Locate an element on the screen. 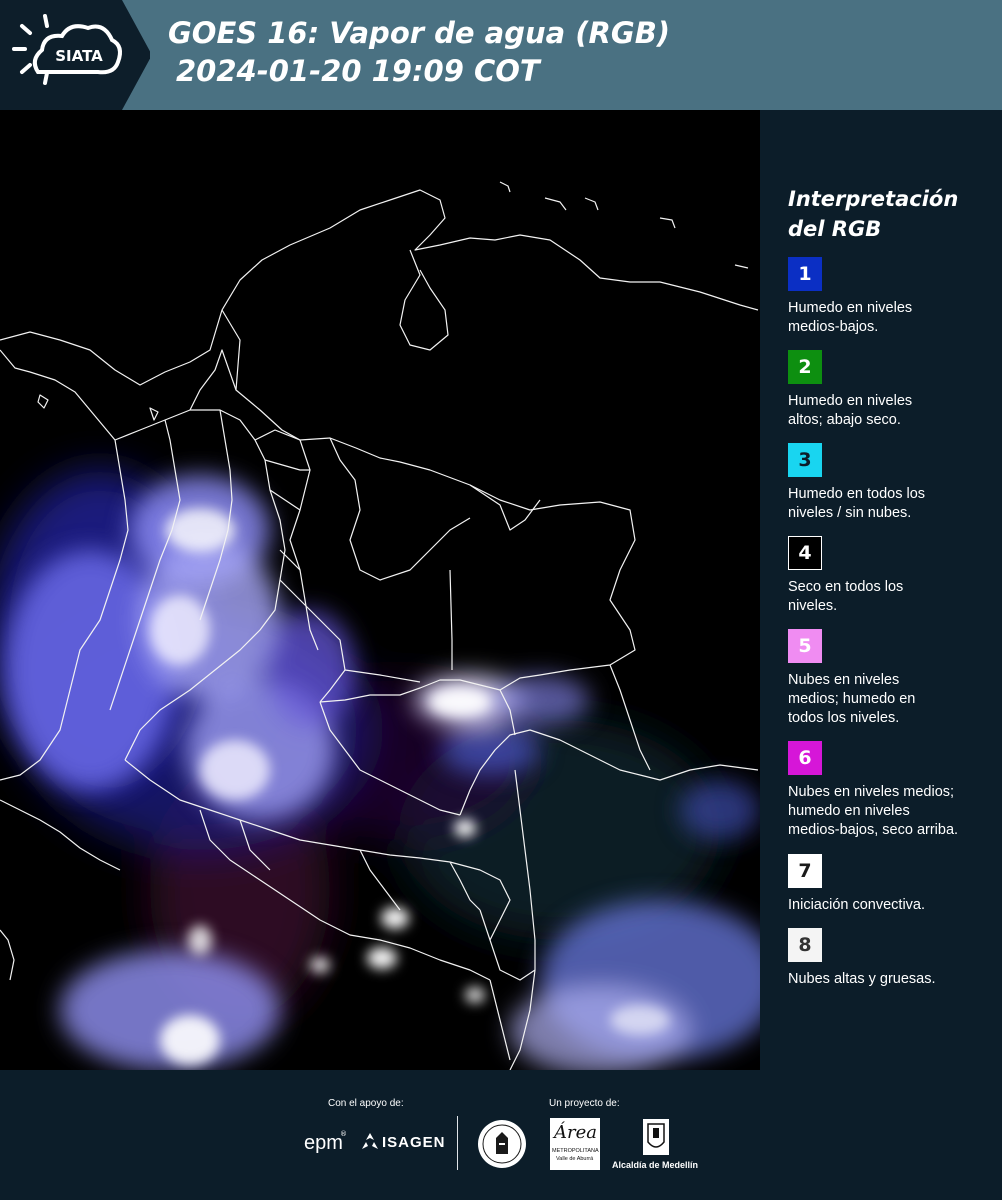  legend-swatch-6: 6 is located at coordinates (805, 758).